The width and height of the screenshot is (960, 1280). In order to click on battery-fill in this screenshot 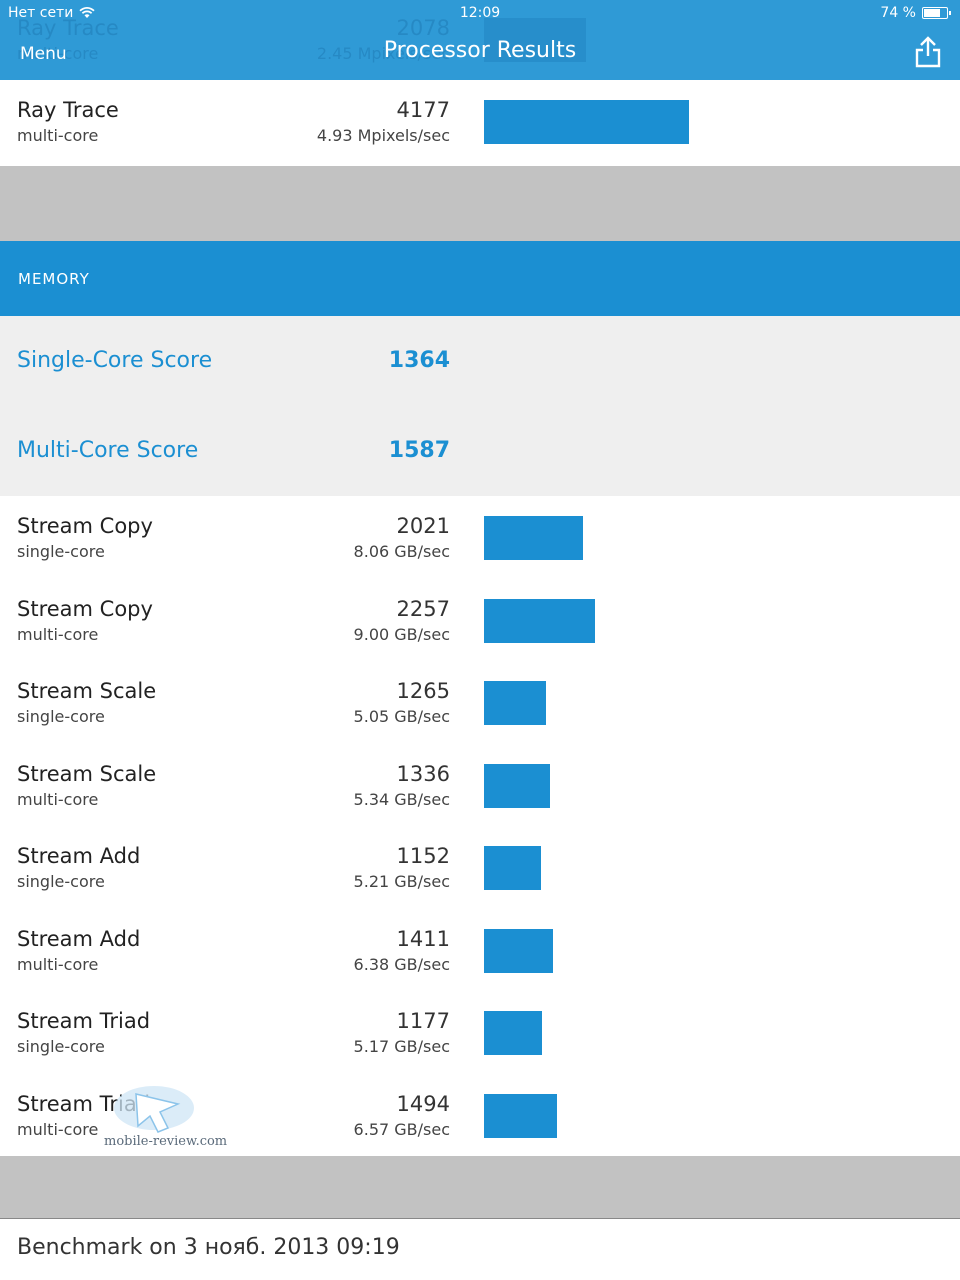, I will do `click(932, 13)`.